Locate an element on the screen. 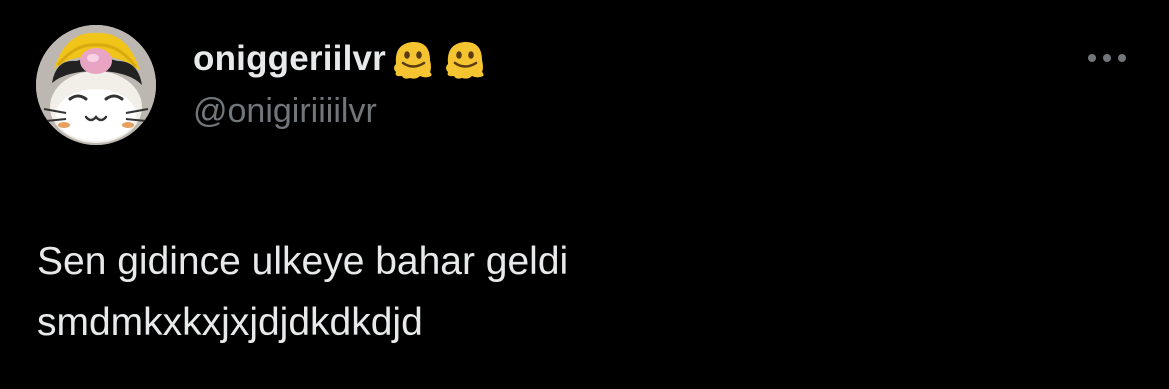  user-handle: @onigiriiiilvr is located at coordinates (285, 111).